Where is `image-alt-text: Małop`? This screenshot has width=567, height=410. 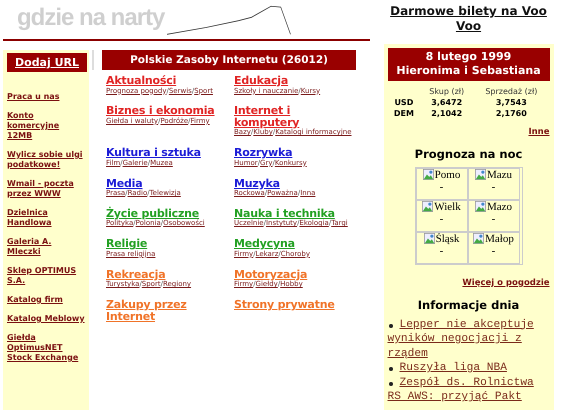 image-alt-text: Małop is located at coordinates (499, 238).